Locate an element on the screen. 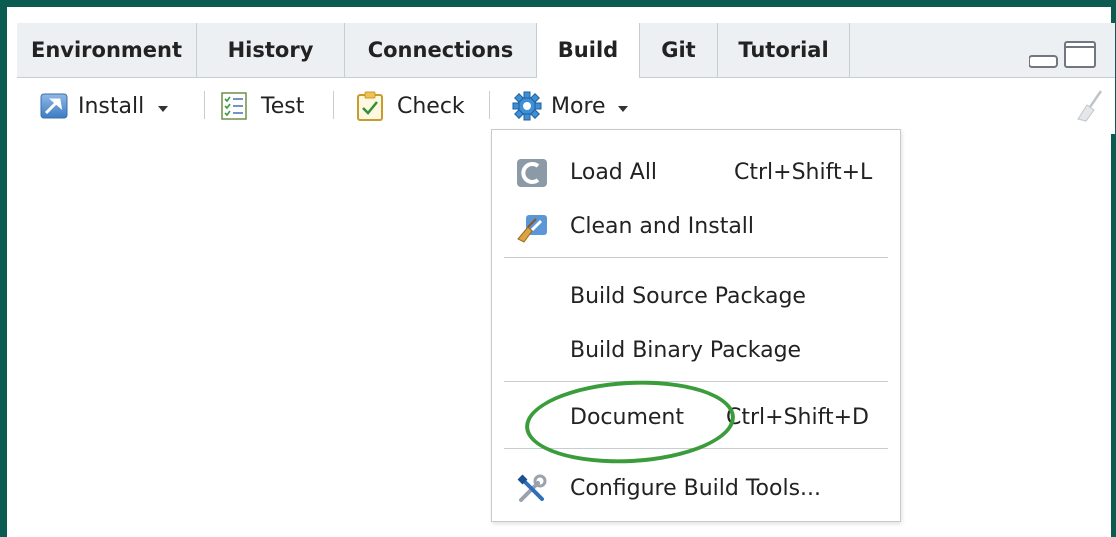  broom-icon is located at coordinates (1090, 106).